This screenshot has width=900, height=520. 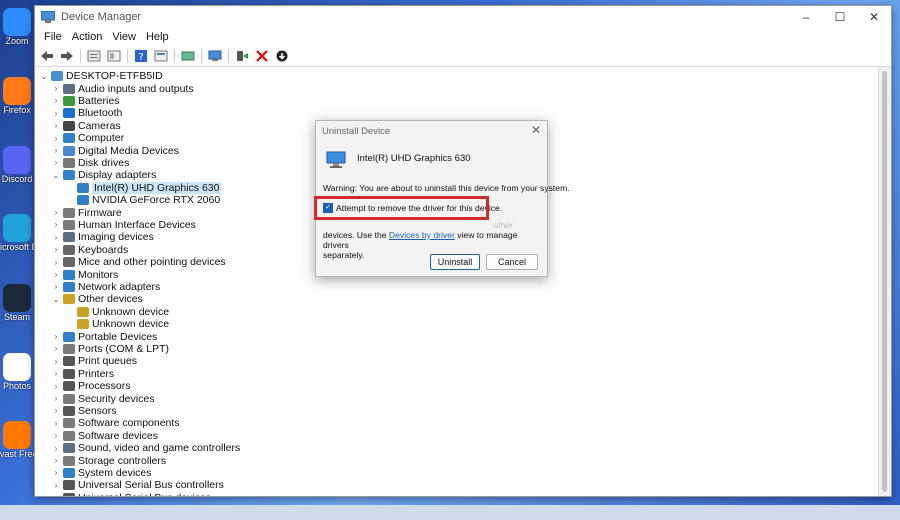 I want to click on tree-item-25: › Sound, video and game controllers, so click(x=146, y=448).